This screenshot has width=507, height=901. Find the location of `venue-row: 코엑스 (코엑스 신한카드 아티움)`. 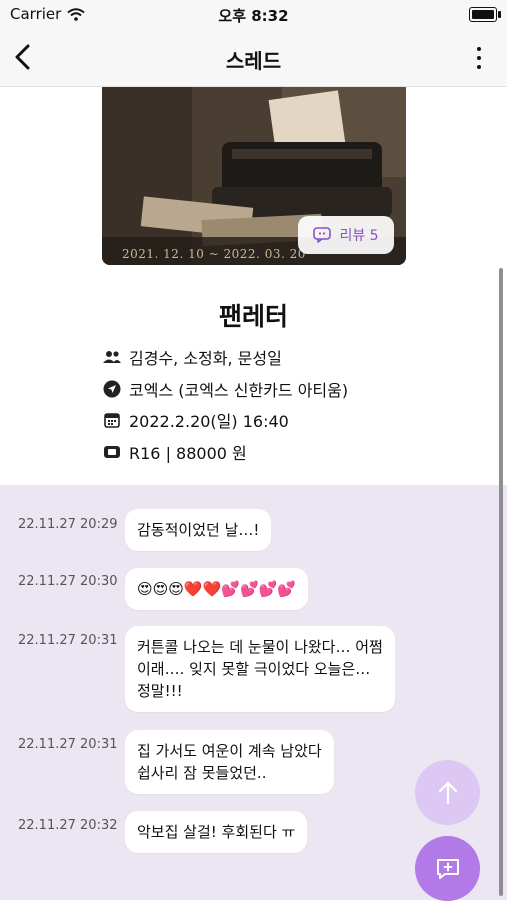

venue-row: 코엑스 (코엑스 신한카드 아티움) is located at coordinates (225, 389).